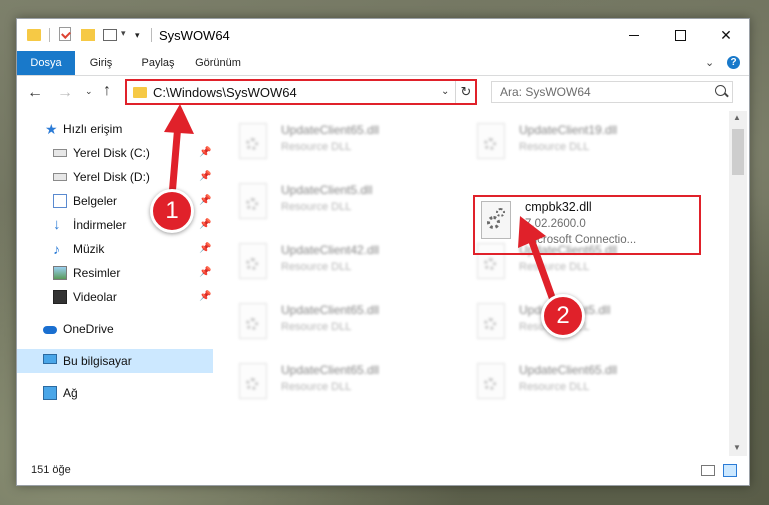 The height and width of the screenshot is (505, 769). I want to click on file-item: UpdateClient19.dll Resource DLL, so click(570, 142).